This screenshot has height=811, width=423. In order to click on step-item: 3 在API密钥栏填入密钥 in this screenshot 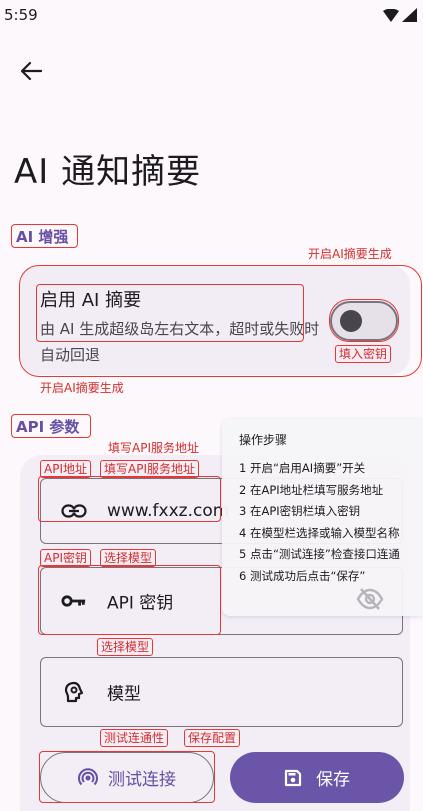, I will do `click(300, 511)`.